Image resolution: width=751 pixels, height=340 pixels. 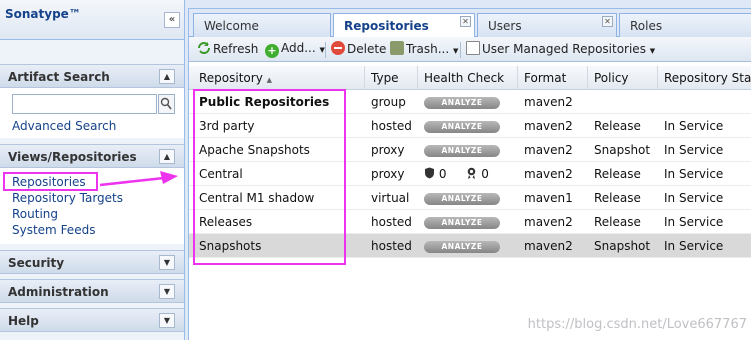 I want to click on views-repositories-header: Views/Repositories ▲, so click(x=92, y=156).